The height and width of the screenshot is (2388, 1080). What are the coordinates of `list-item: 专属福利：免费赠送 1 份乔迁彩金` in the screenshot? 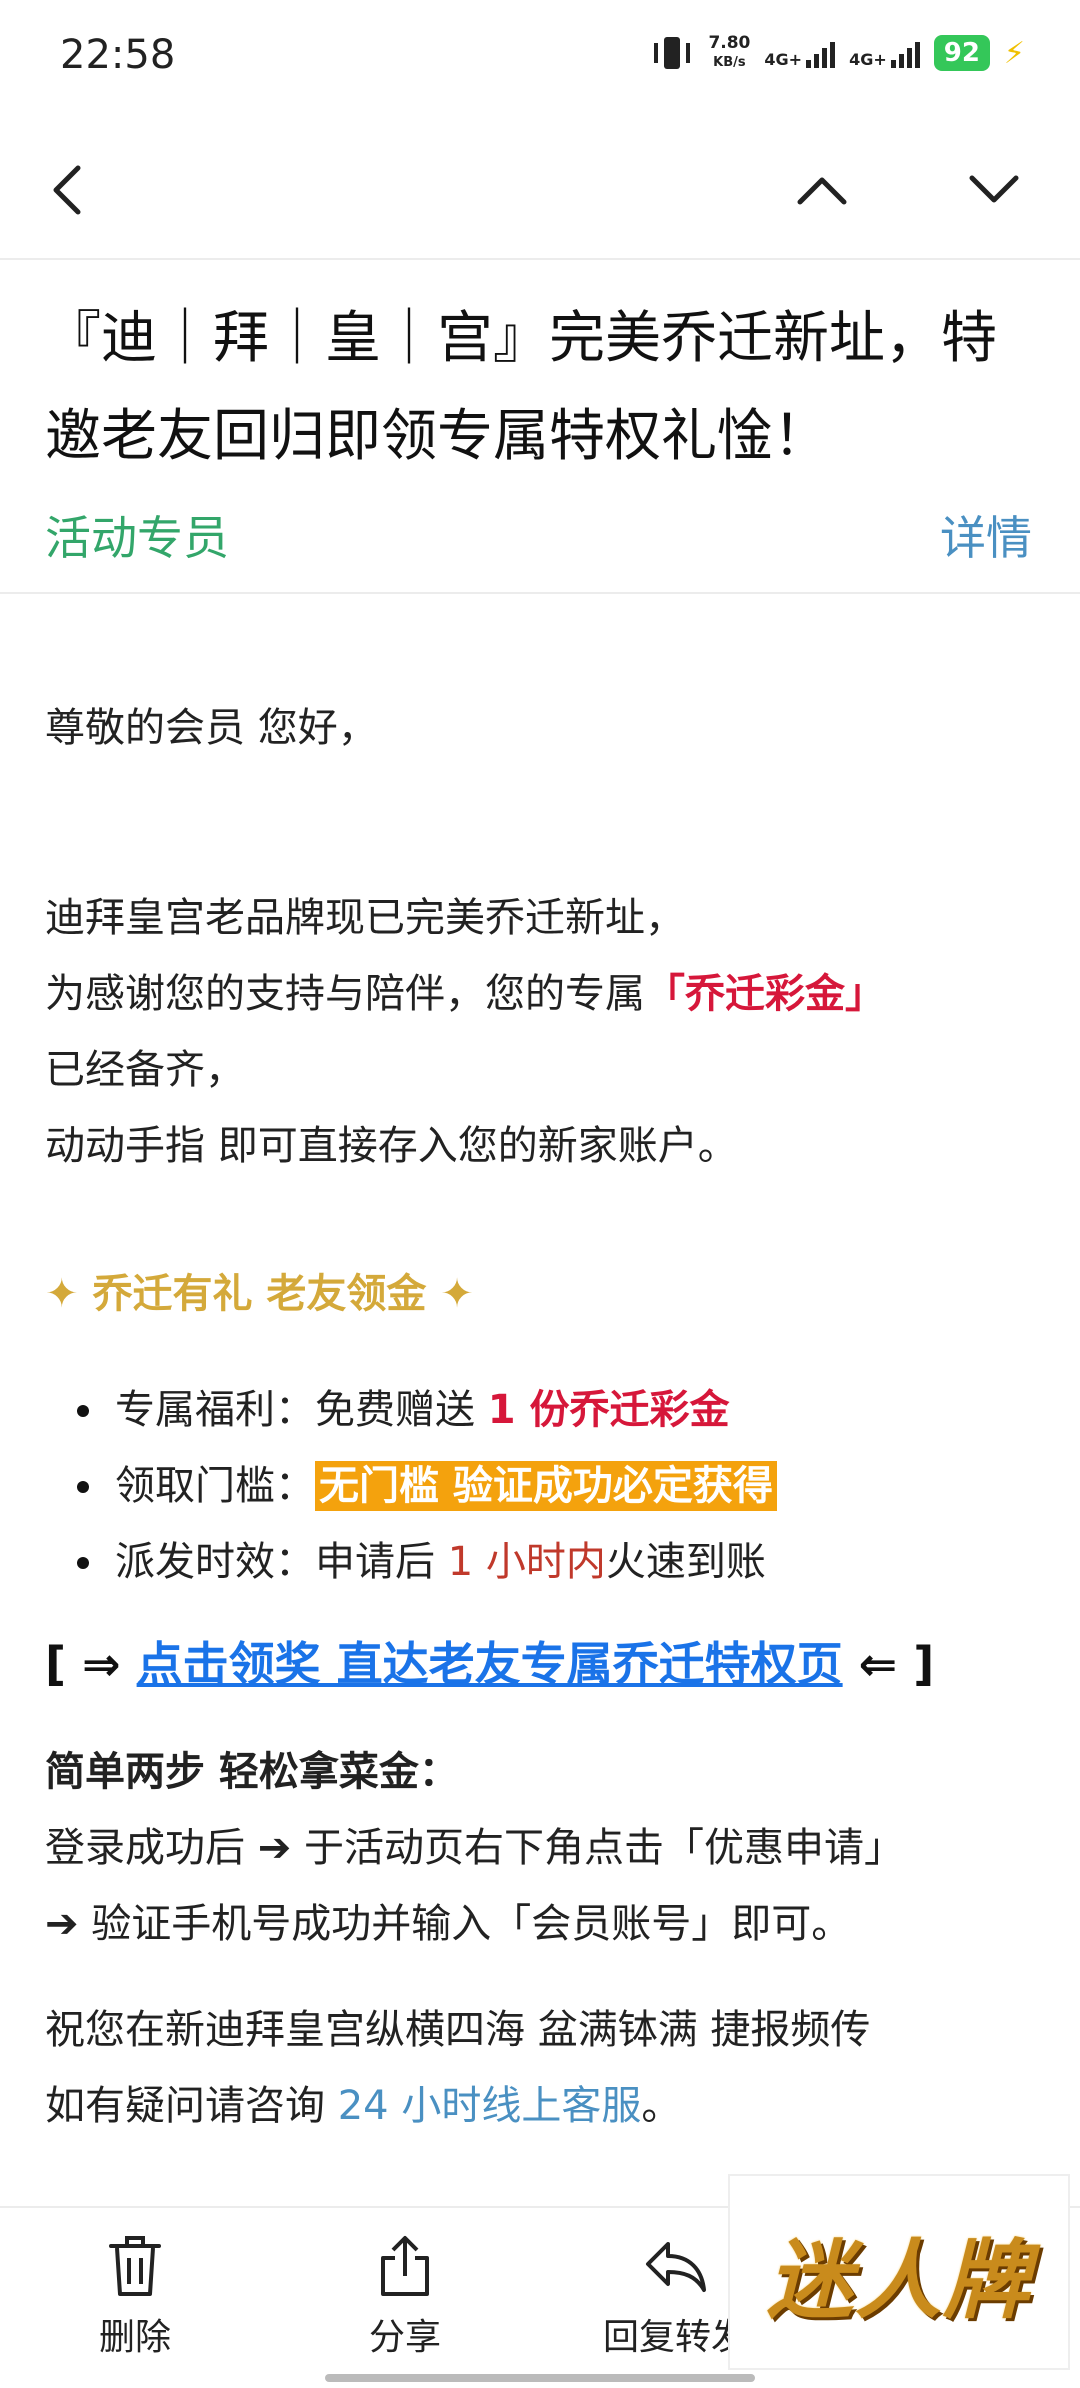 It's located at (561, 1410).